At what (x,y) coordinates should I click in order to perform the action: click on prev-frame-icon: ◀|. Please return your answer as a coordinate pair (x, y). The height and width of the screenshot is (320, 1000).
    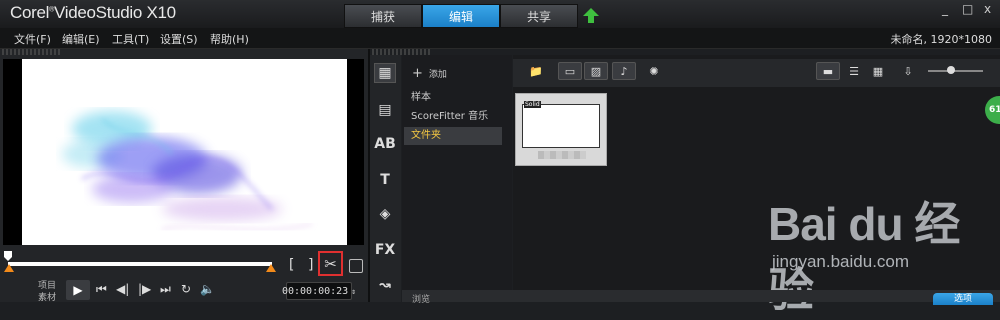
    Looking at the image, I should click on (122, 289).